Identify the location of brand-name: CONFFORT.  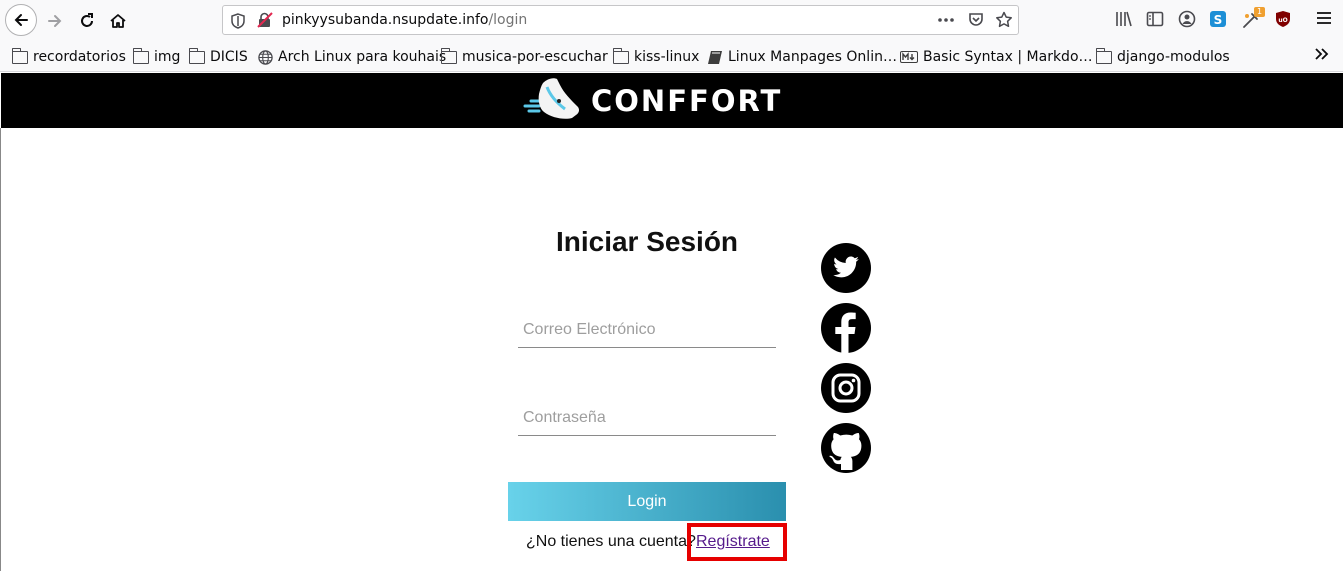
(687, 100).